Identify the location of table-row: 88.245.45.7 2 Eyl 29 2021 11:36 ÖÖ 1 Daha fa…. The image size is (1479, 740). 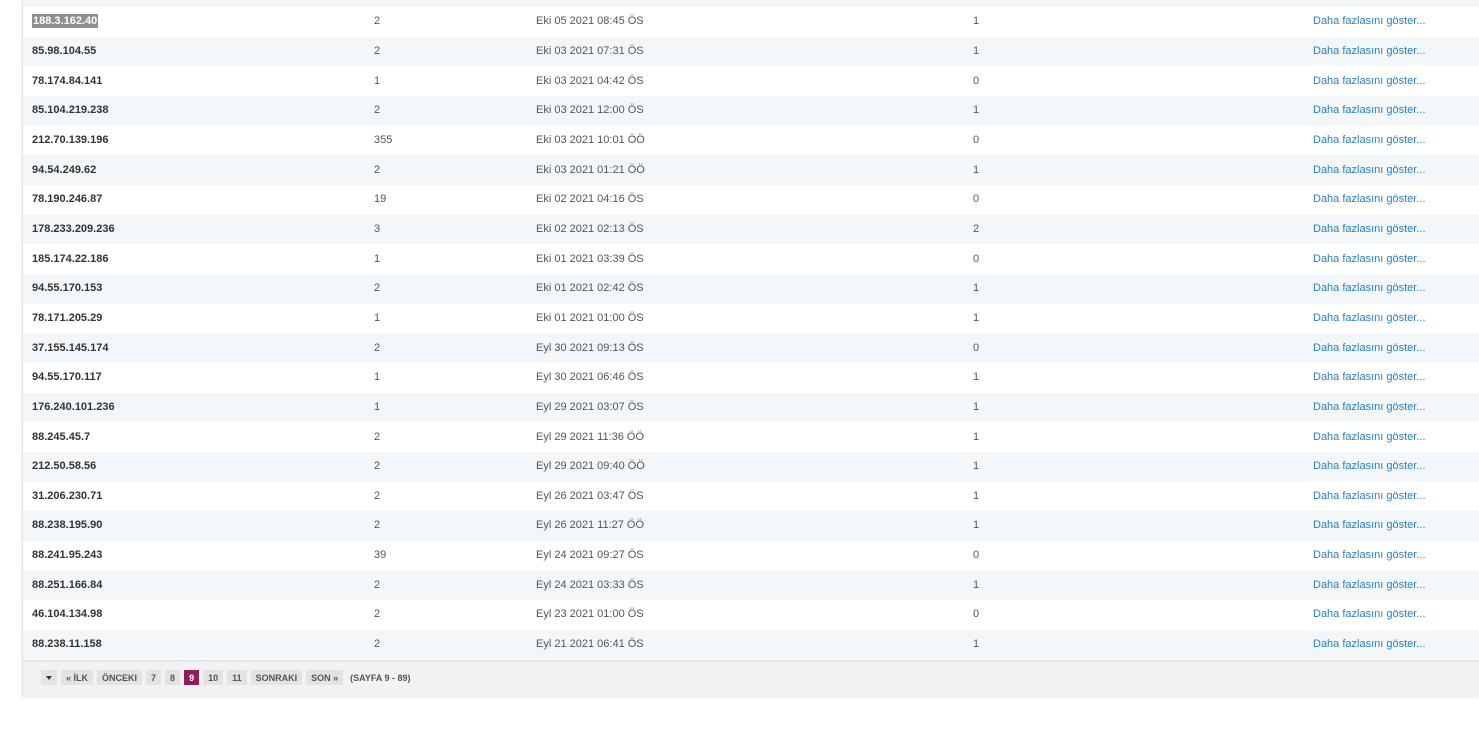
(751, 437).